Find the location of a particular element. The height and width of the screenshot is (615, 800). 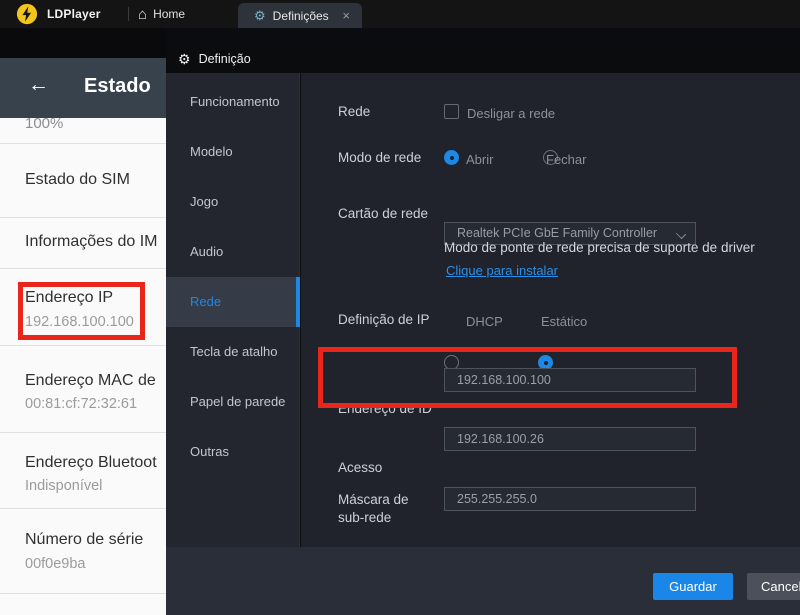

android-header: ← Estado is located at coordinates (83, 88).